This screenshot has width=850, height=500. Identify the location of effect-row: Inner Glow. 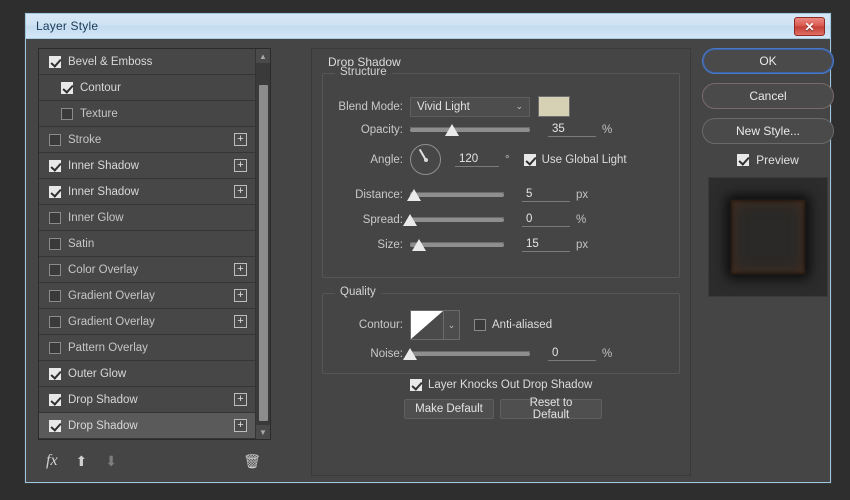
(147, 218).